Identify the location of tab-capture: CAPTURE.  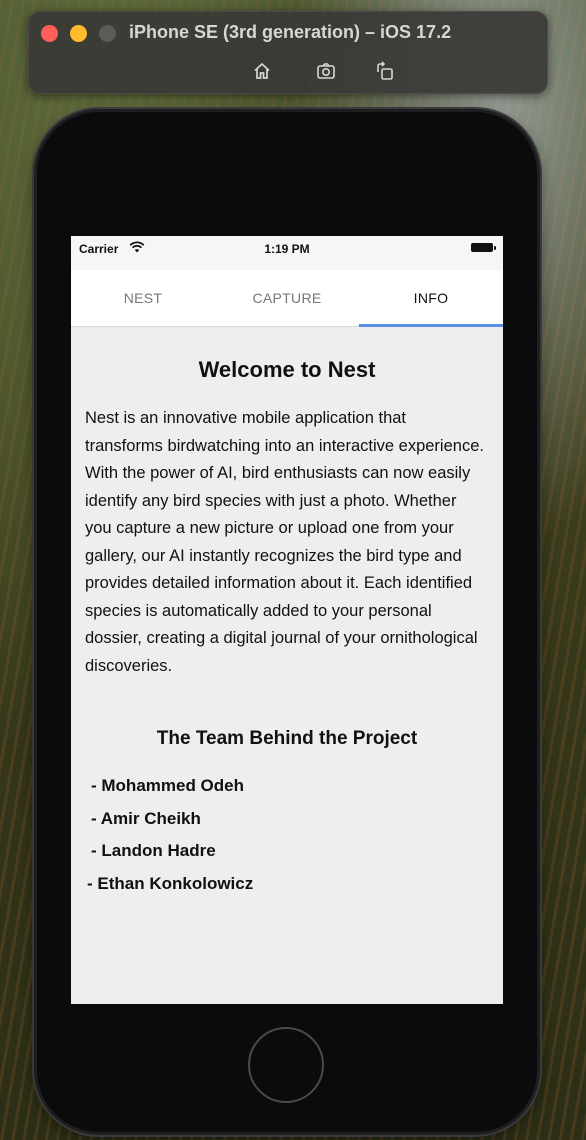
(287, 298).